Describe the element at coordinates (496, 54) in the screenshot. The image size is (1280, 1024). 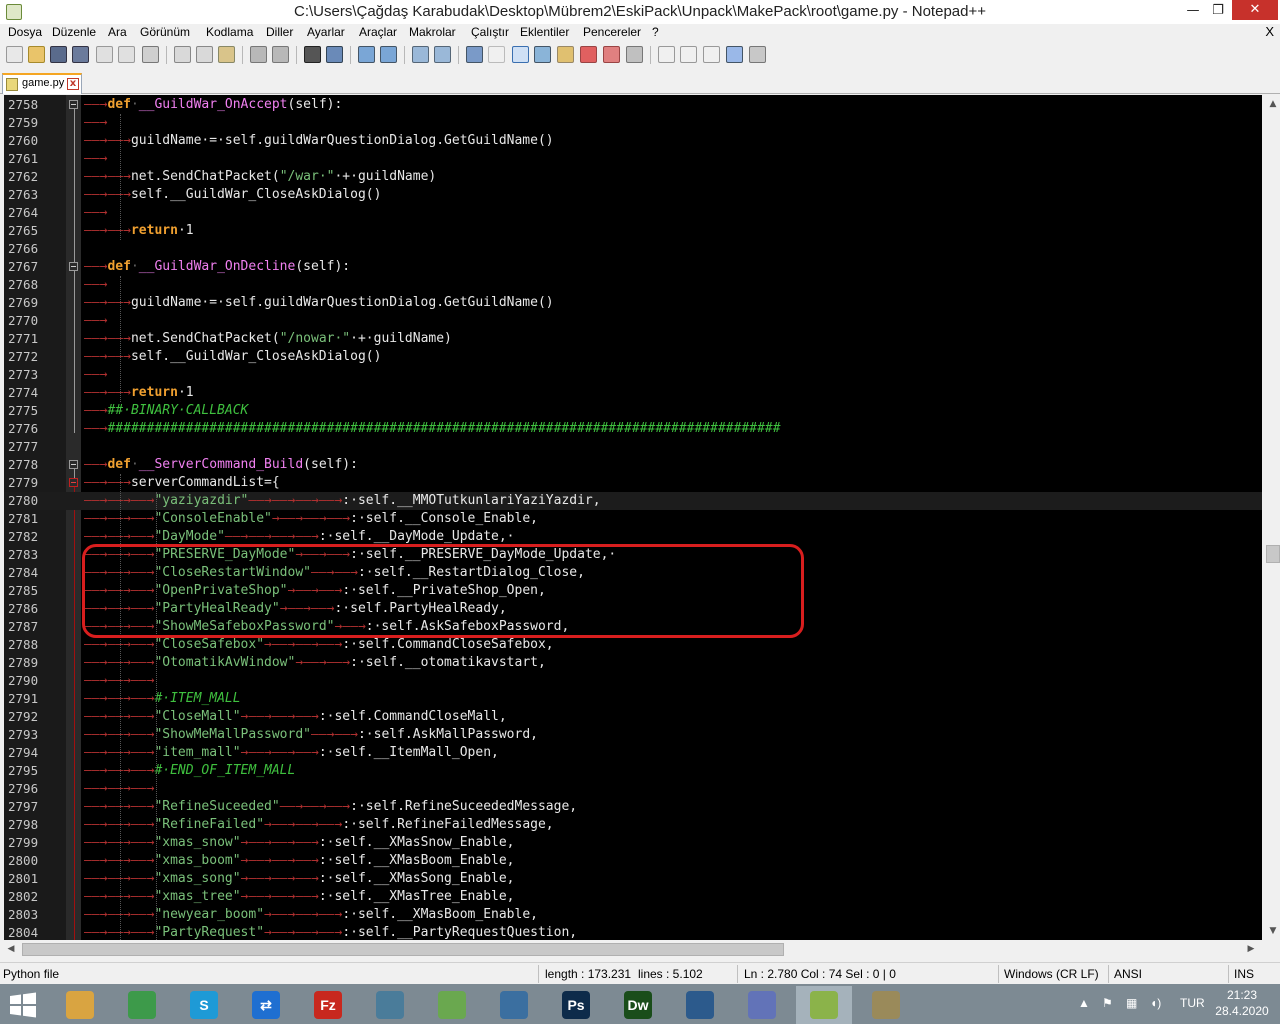
I see `show-all-chars-icon` at that location.